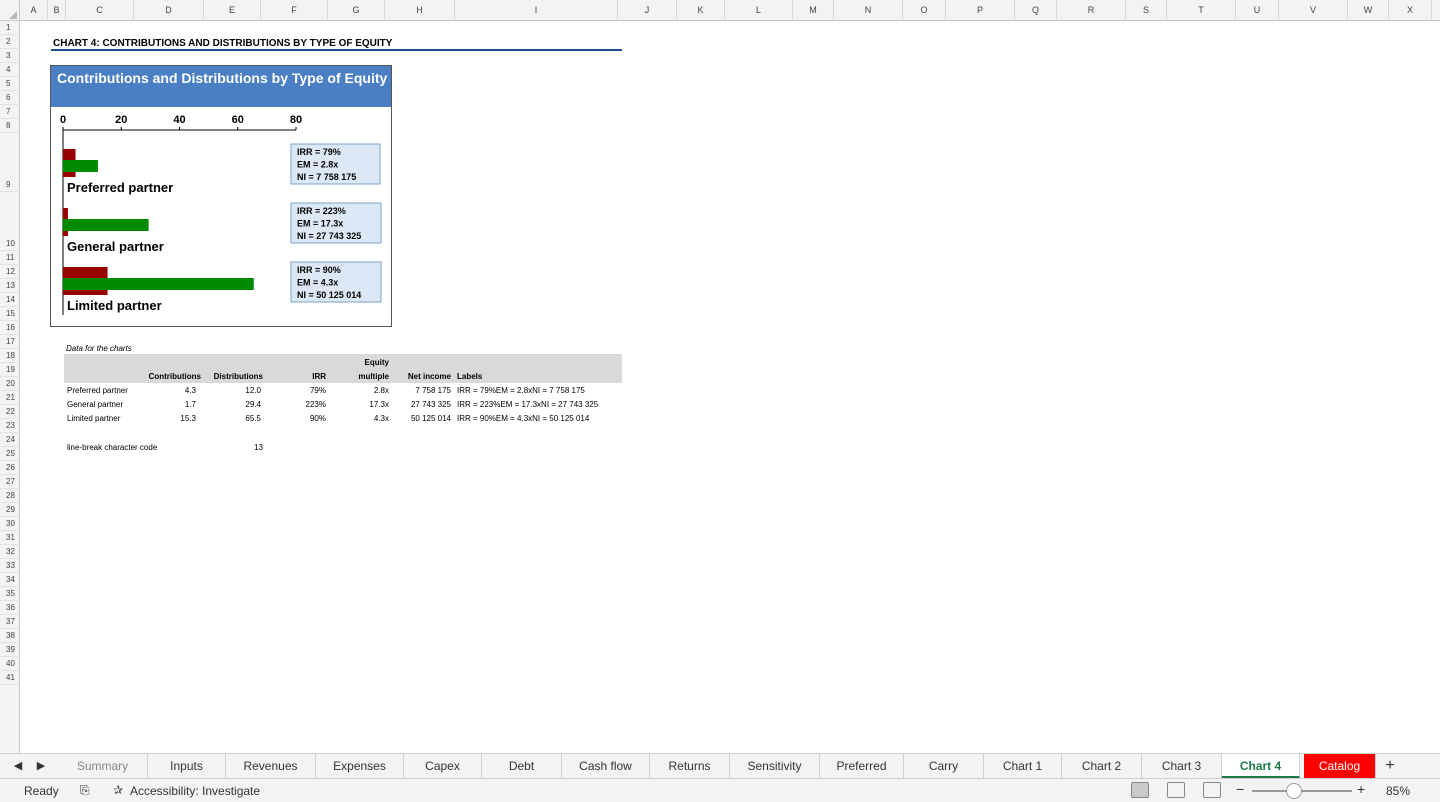 The height and width of the screenshot is (802, 1440). What do you see at coordinates (10, 636) in the screenshot?
I see `row-header-38: 38` at bounding box center [10, 636].